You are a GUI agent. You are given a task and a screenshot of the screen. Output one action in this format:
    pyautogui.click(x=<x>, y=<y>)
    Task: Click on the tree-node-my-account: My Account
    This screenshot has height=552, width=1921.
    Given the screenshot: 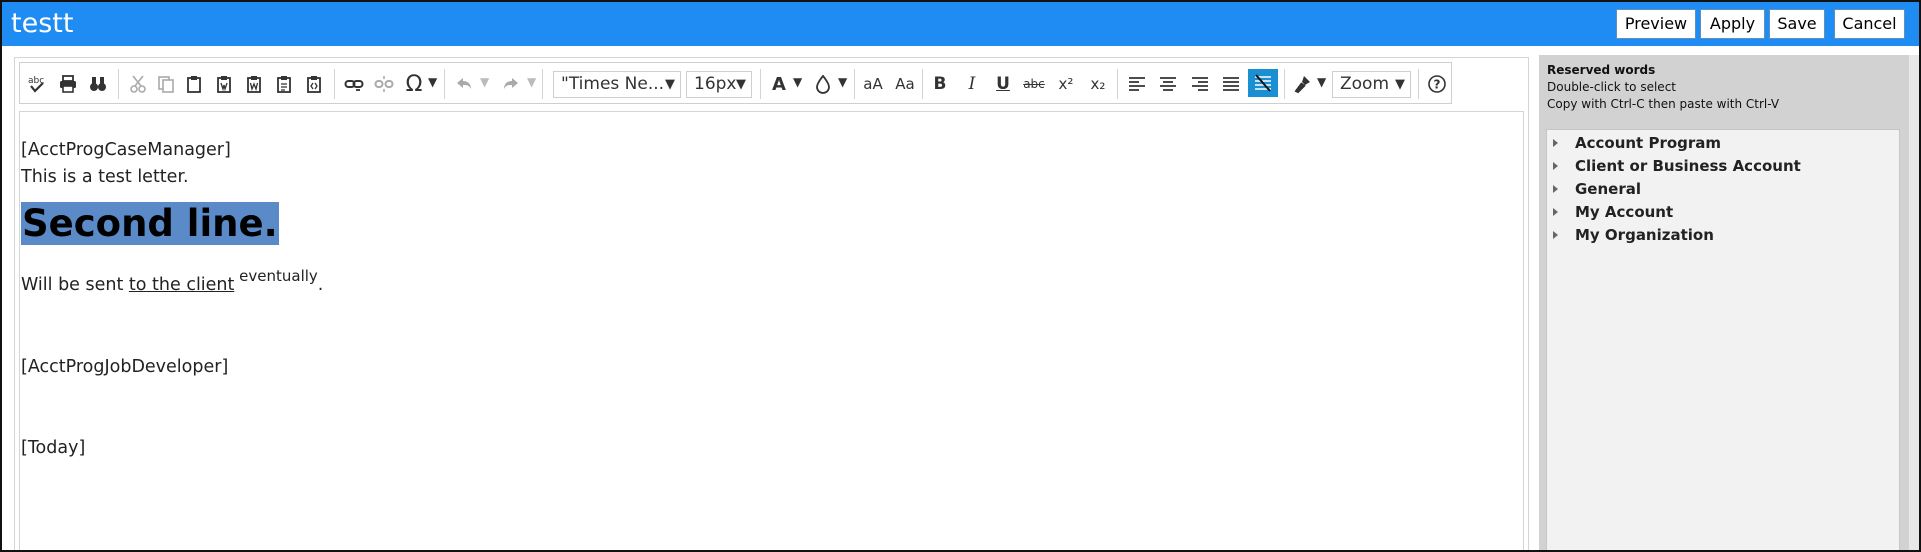 What is the action you would take?
    pyautogui.click(x=1613, y=212)
    